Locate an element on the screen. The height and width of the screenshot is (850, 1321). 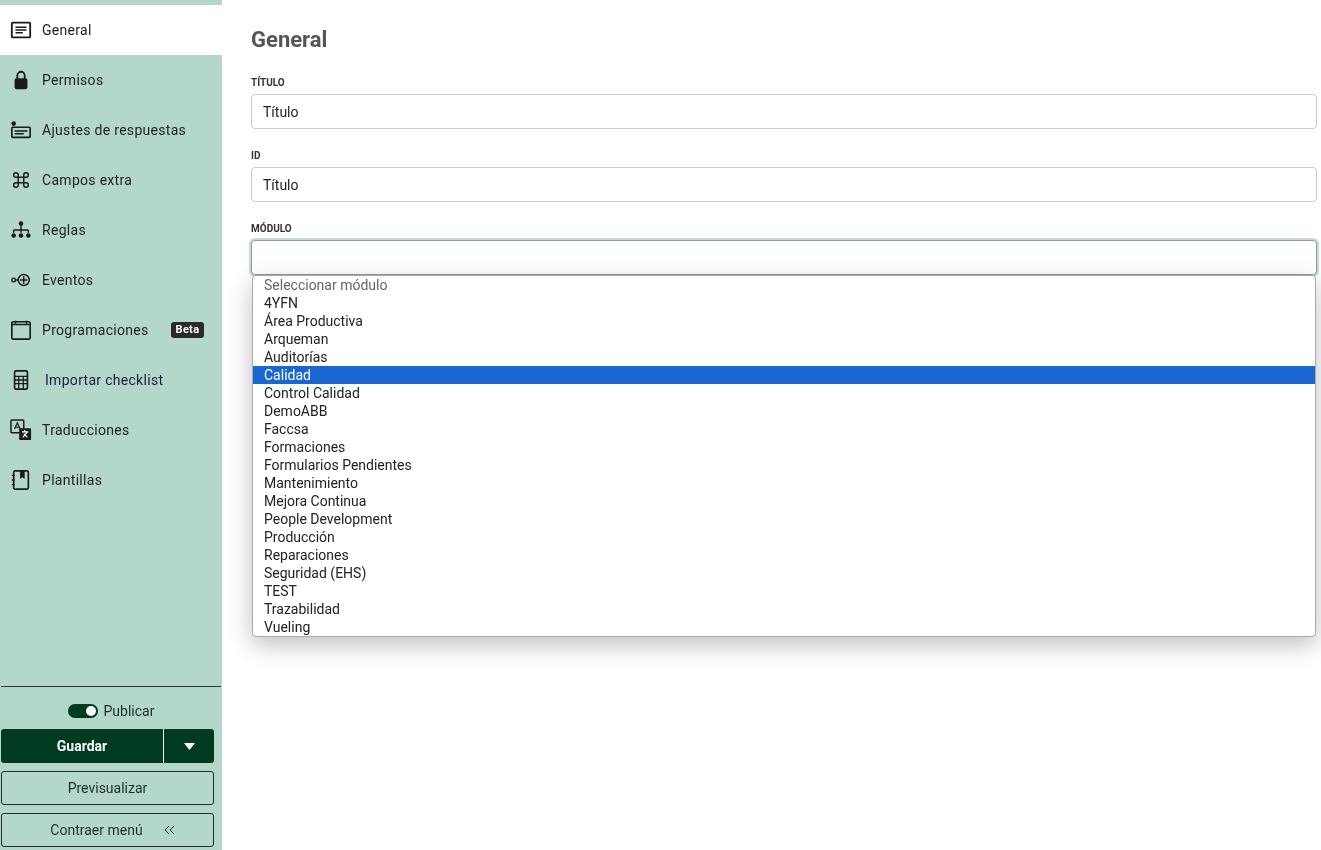
page-title: General is located at coordinates (290, 40).